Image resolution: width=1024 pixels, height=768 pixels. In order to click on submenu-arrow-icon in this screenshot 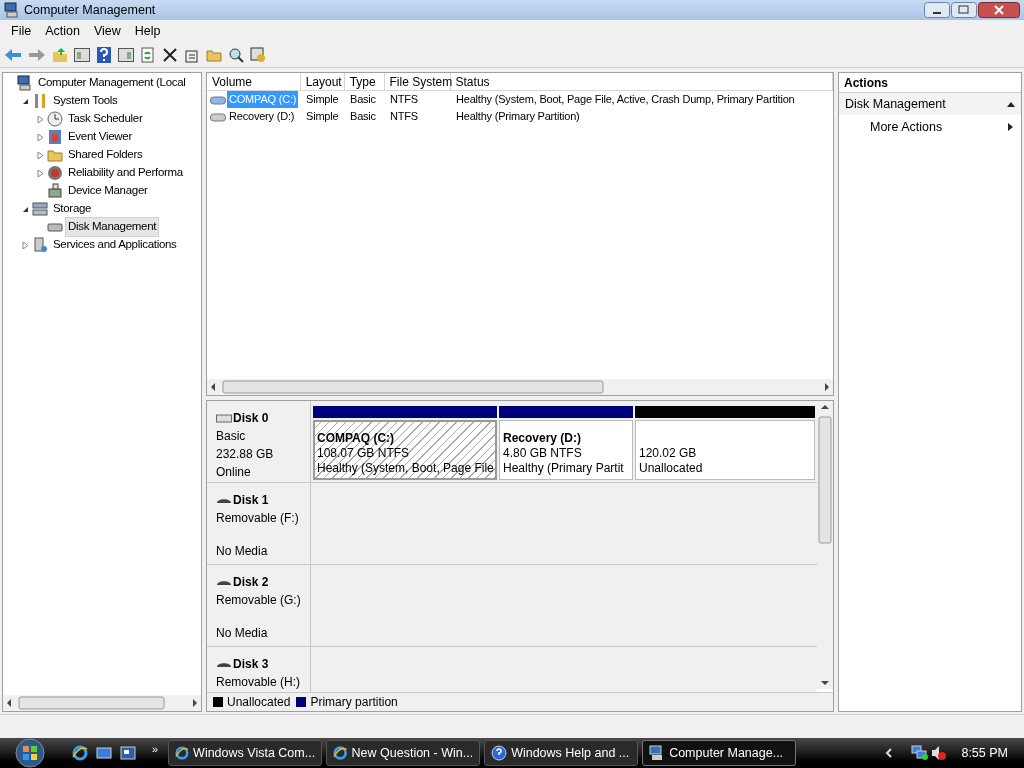, I will do `click(1010, 127)`.